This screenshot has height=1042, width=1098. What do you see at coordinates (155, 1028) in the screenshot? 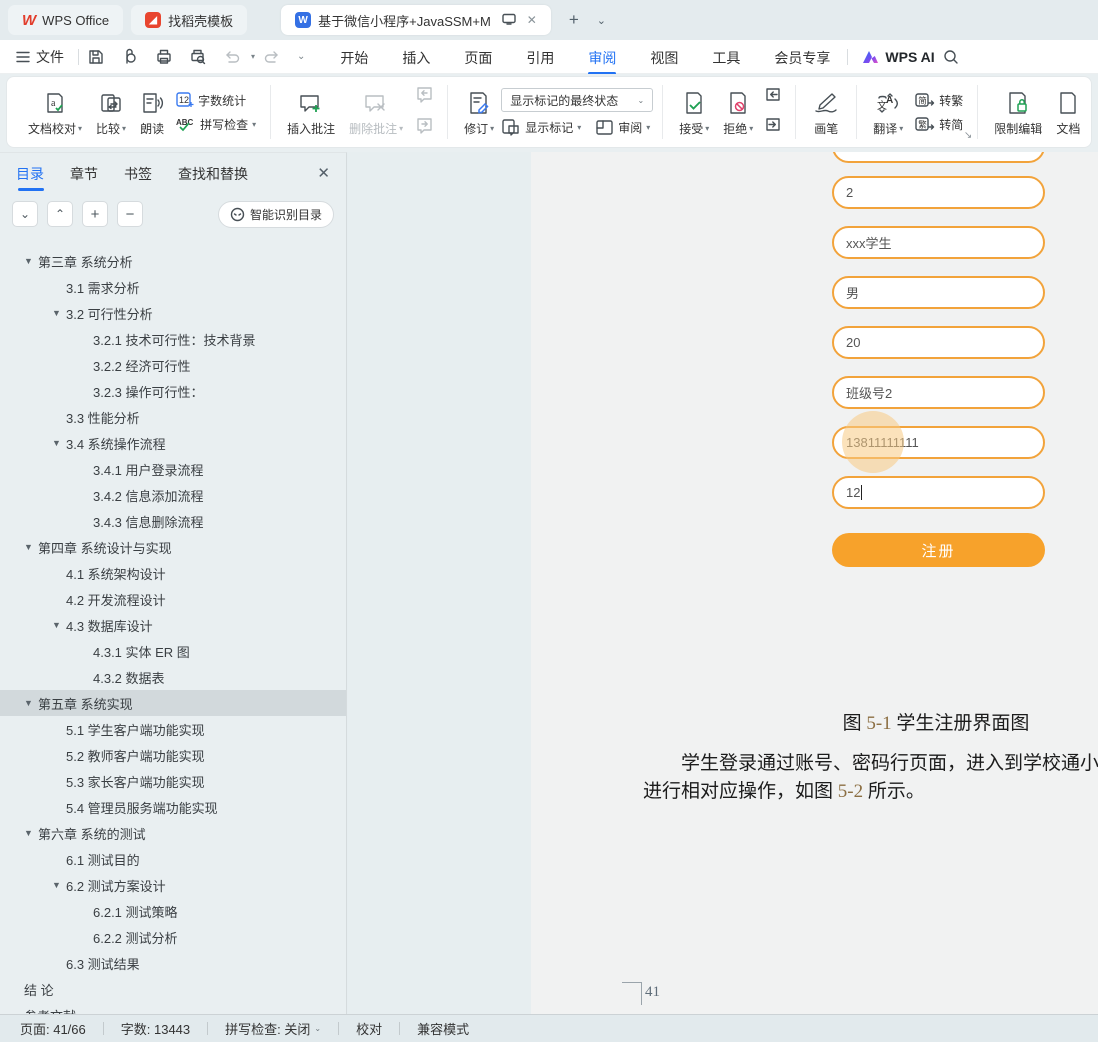
I see `status-word-count: 字数: 13443` at bounding box center [155, 1028].